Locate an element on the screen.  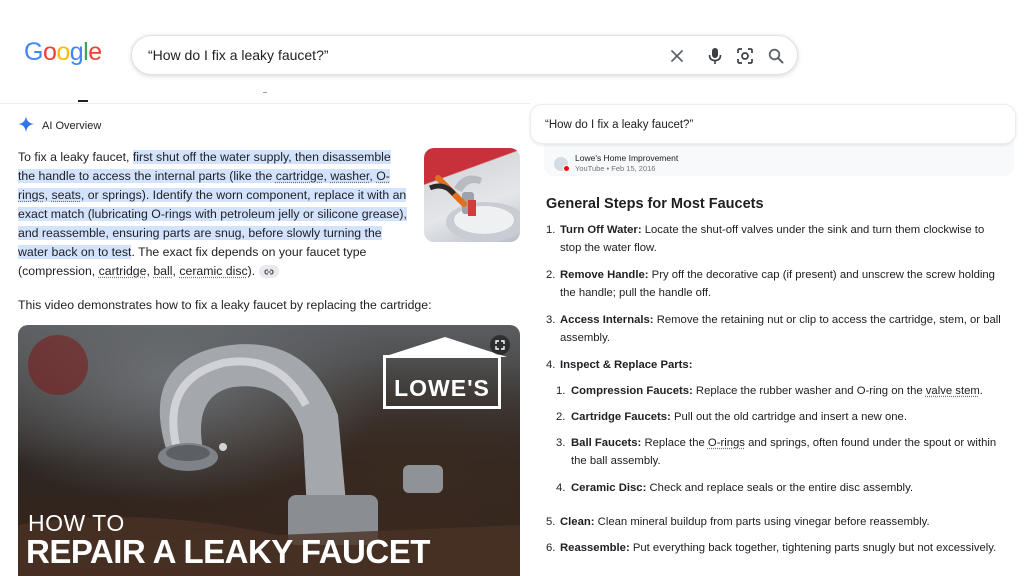
ai-overview-header: AI Overview is located at coordinates (59, 125).